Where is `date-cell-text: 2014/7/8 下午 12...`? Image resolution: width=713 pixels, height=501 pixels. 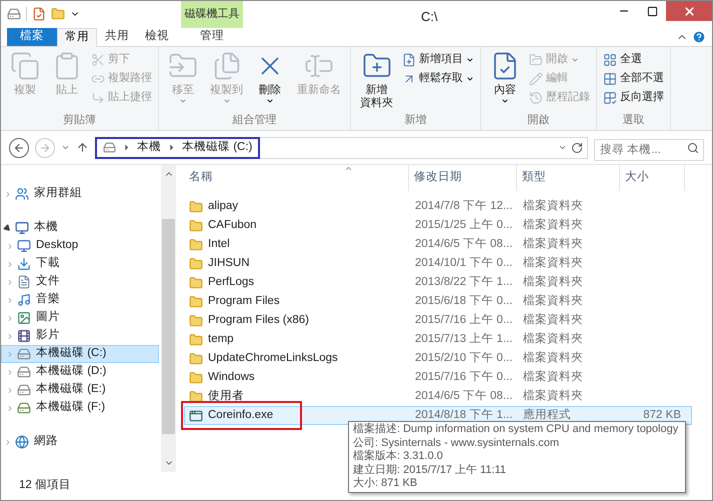 date-cell-text: 2014/7/8 下午 12... is located at coordinates (464, 206).